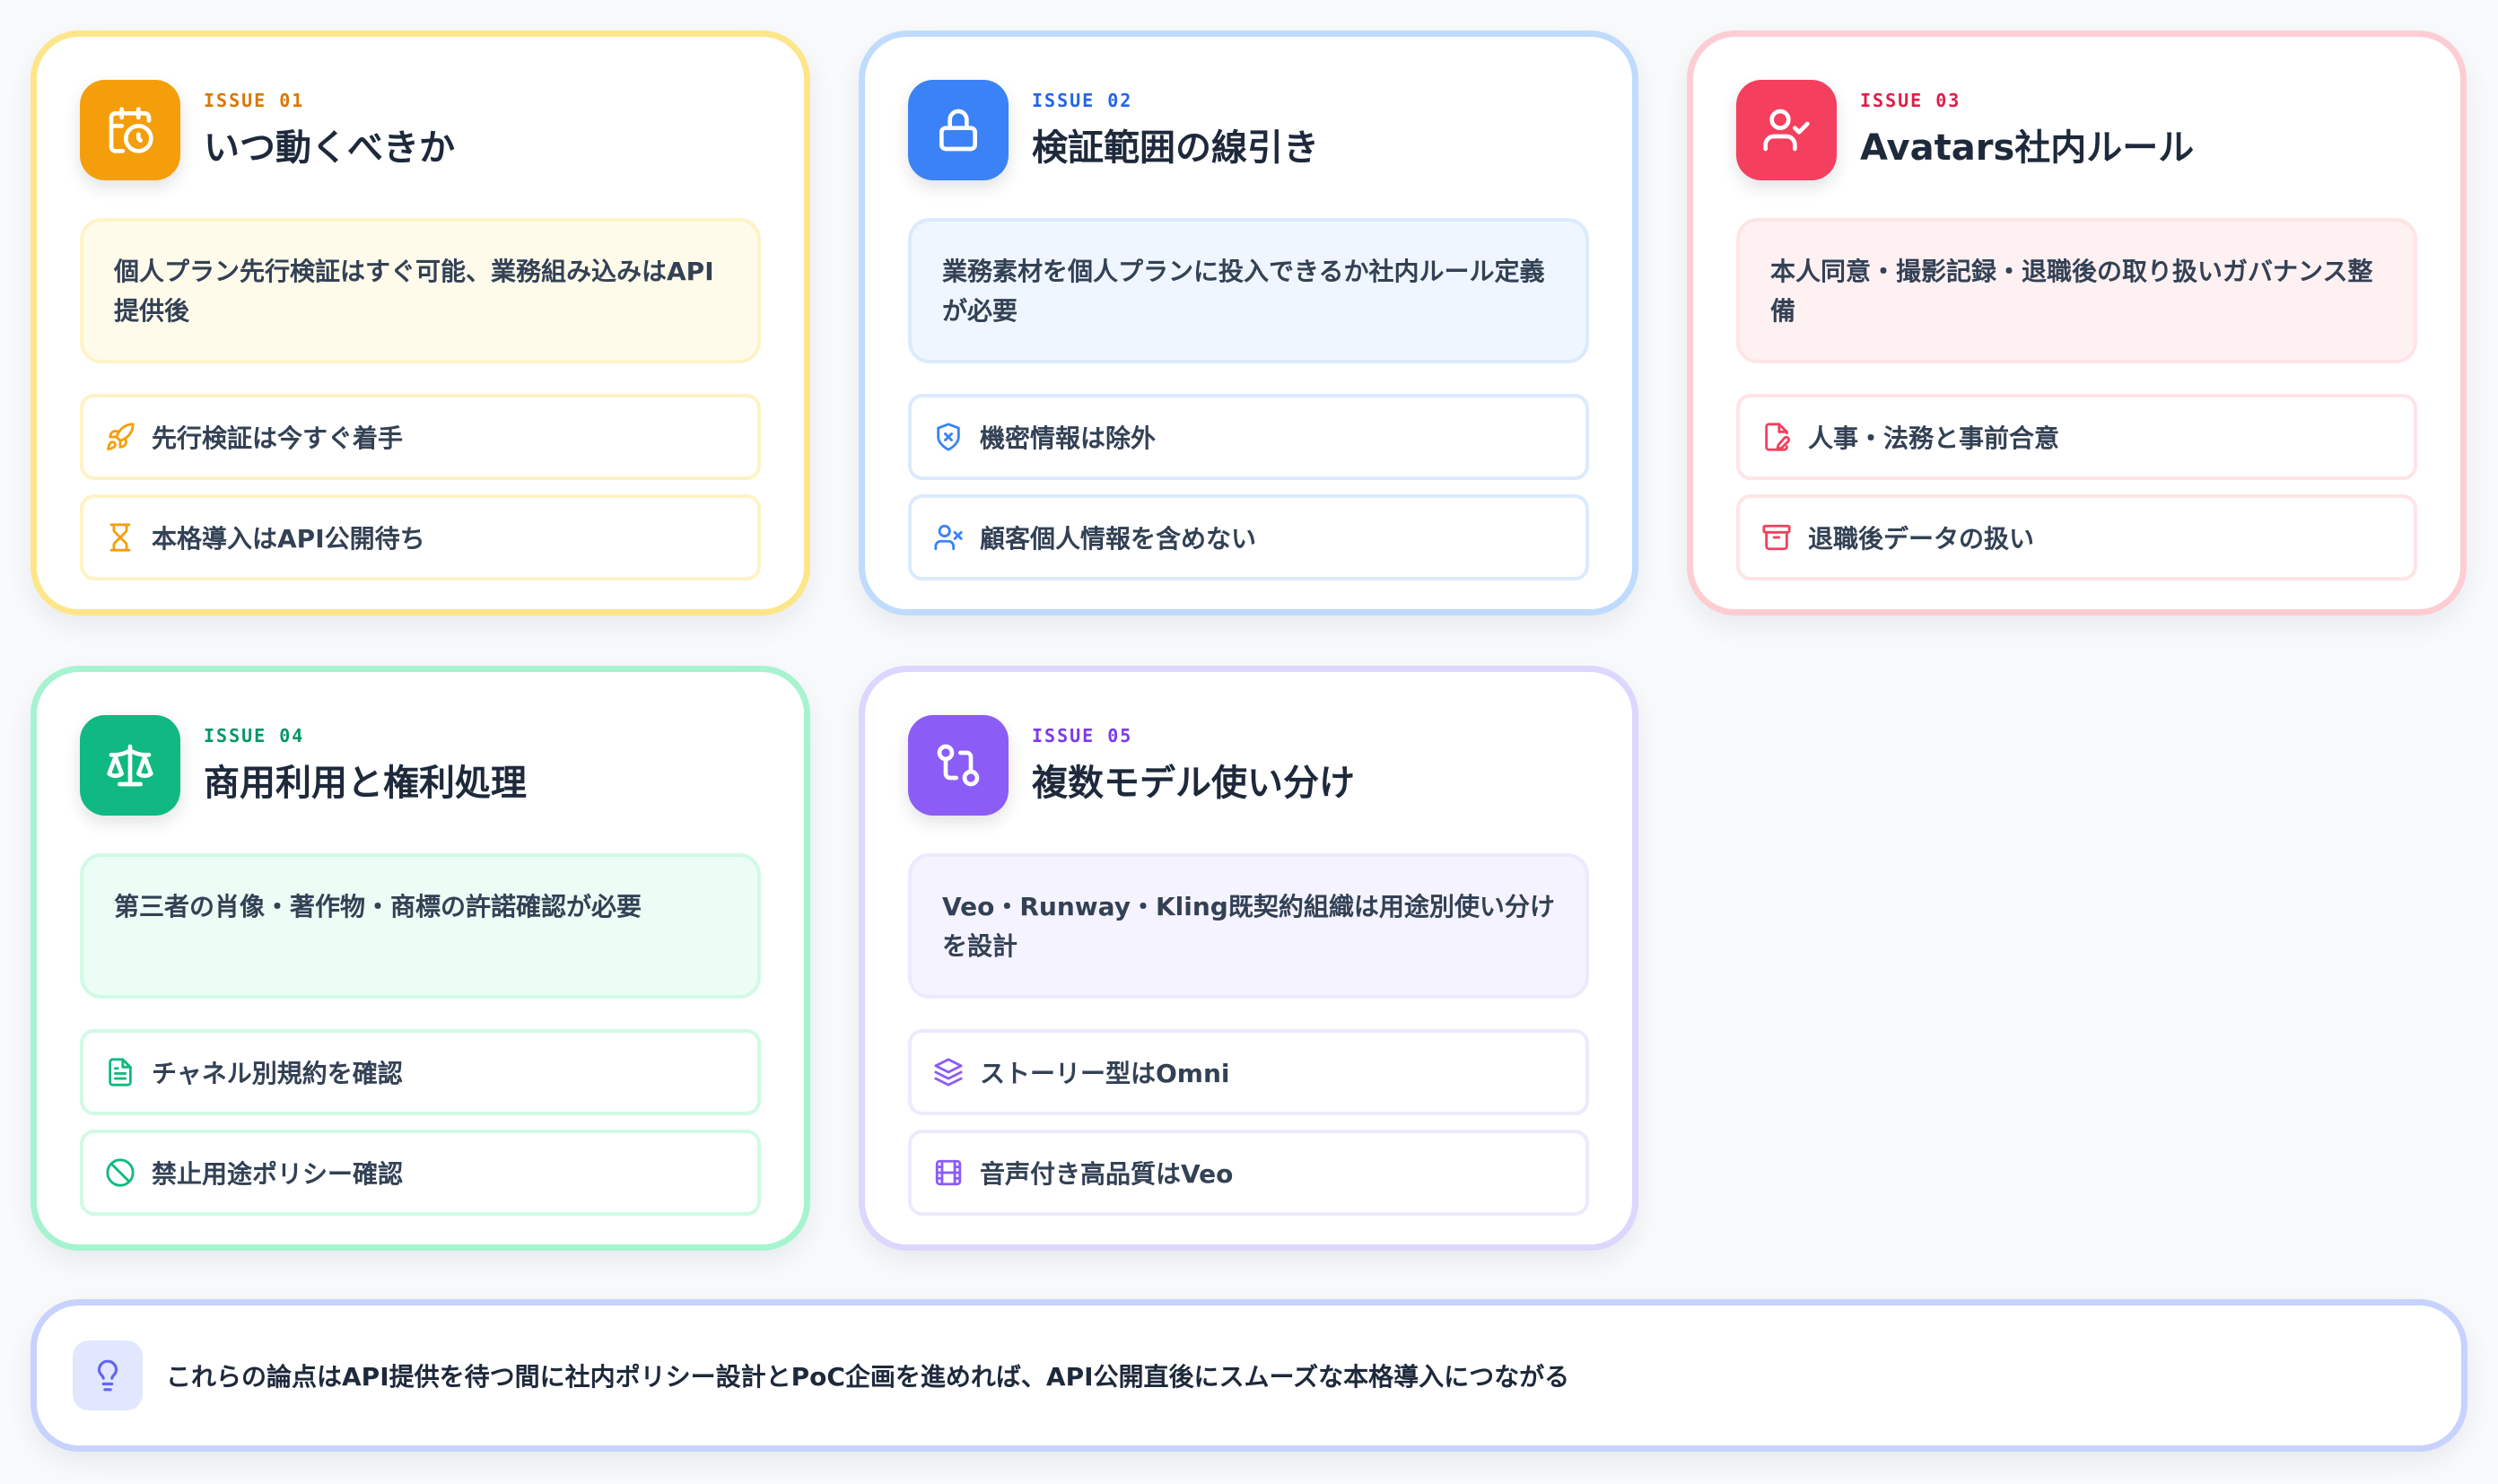 The image size is (2498, 1484). I want to click on list-item: 禁止用途ポリシー確認, so click(420, 1173).